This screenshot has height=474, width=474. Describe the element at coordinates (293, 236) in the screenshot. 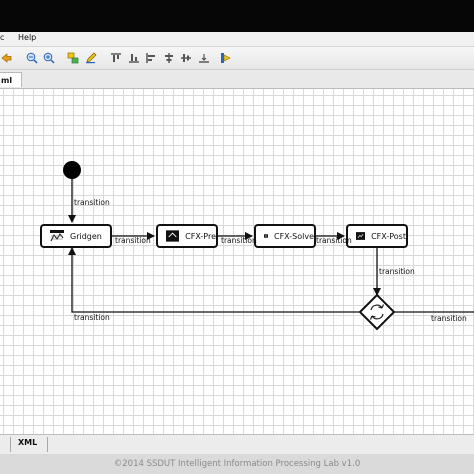

I see `node-label-cfx-solve: CFX-Solve` at that location.